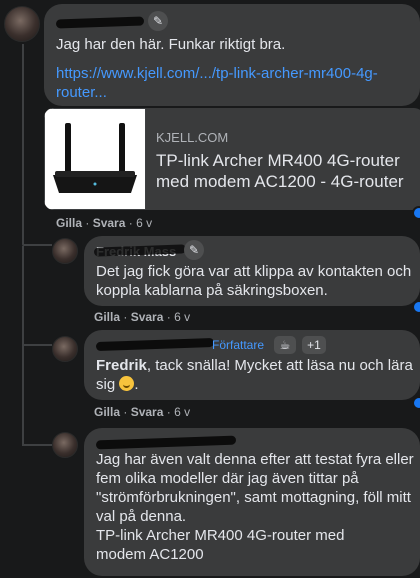  What do you see at coordinates (192, 137) in the screenshot?
I see `preview-domain: KJELL.COM` at bounding box center [192, 137].